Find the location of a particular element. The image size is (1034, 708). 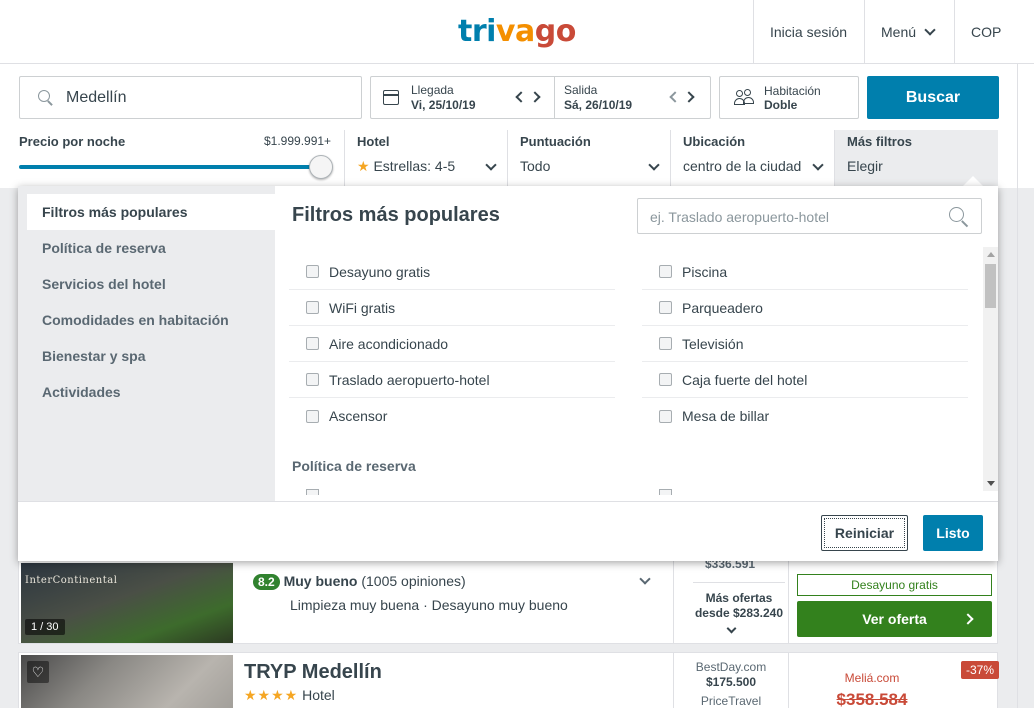

checkout-value: Sá, 26/10/19 is located at coordinates (598, 105).